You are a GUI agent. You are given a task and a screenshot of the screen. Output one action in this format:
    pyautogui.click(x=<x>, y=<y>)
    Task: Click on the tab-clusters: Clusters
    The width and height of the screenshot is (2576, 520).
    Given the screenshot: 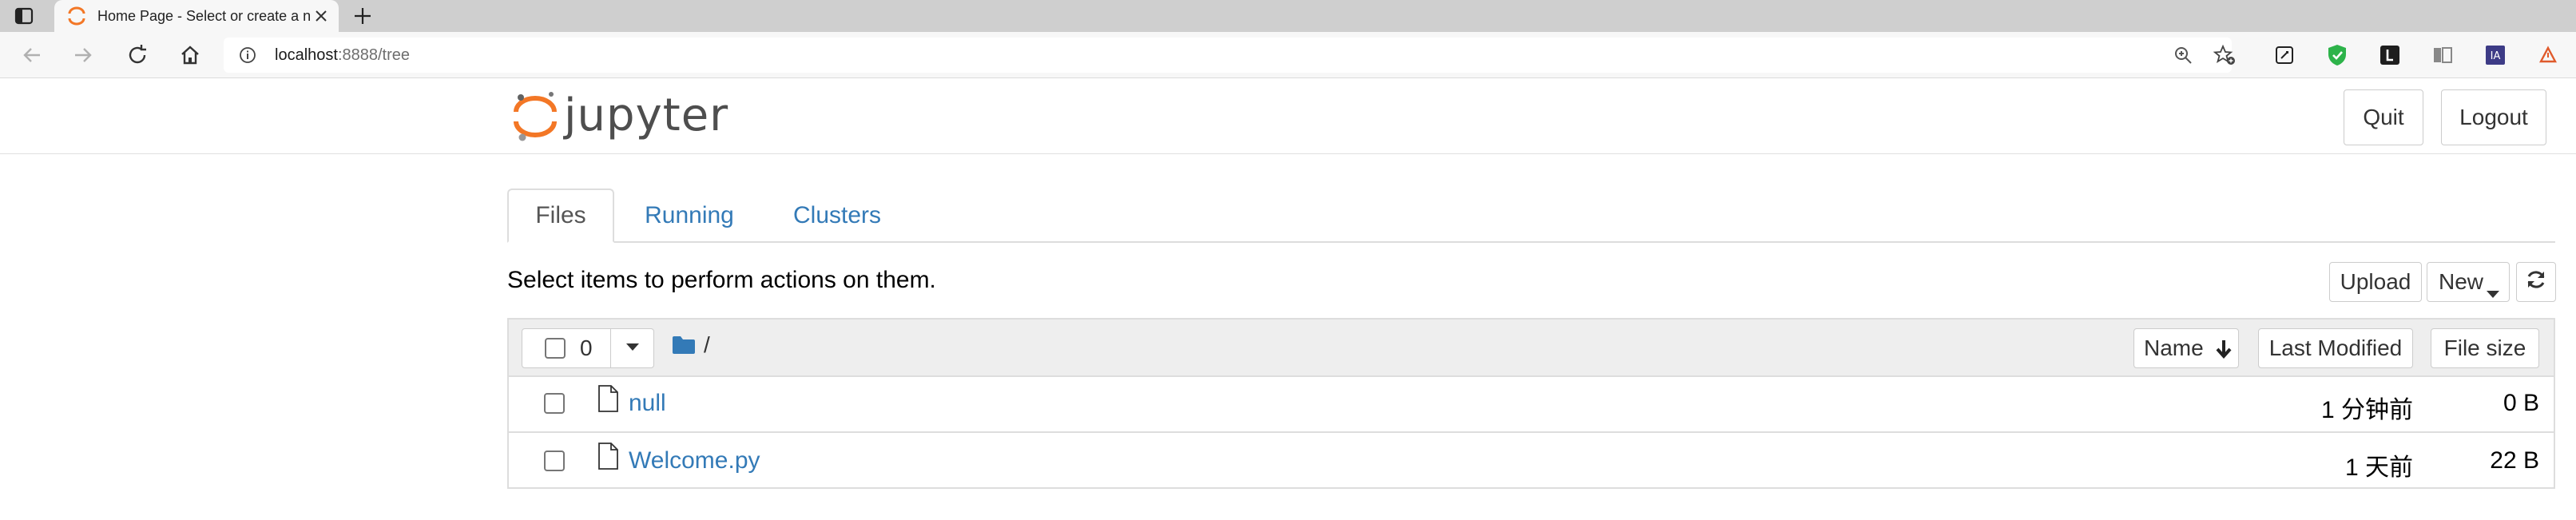 What is the action you would take?
    pyautogui.click(x=838, y=216)
    